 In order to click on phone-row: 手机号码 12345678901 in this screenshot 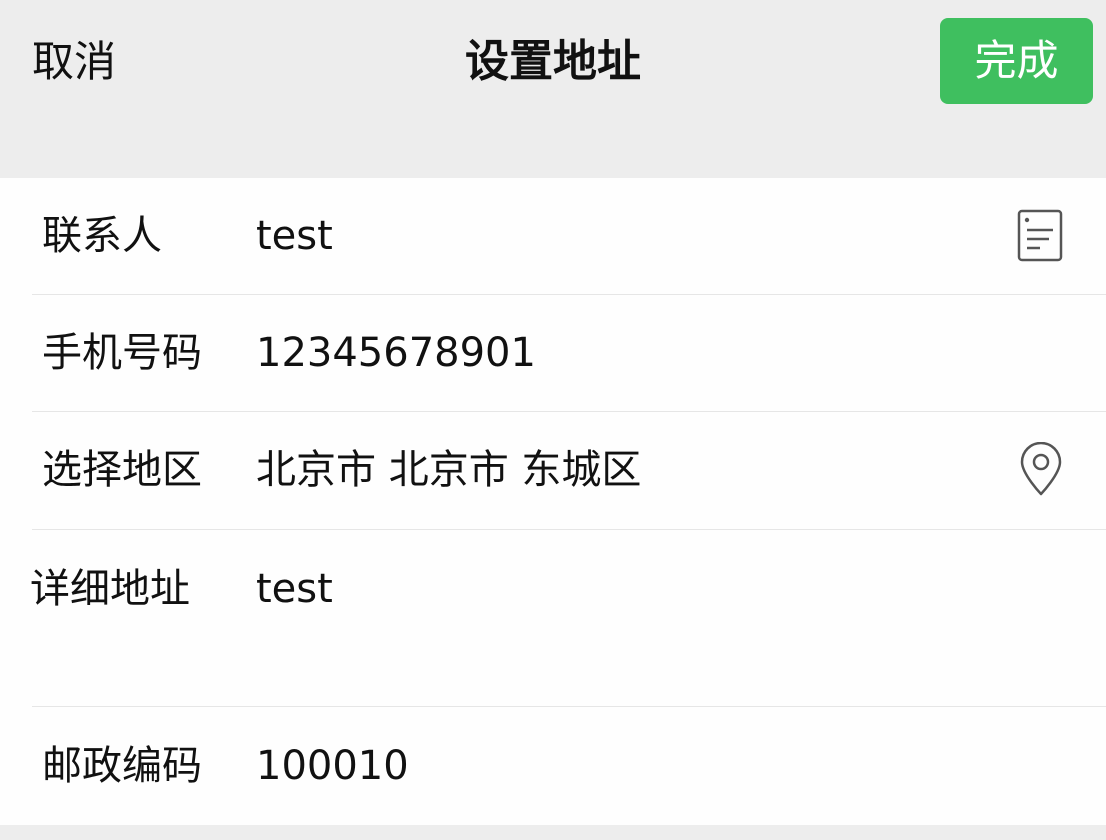, I will do `click(553, 353)`.